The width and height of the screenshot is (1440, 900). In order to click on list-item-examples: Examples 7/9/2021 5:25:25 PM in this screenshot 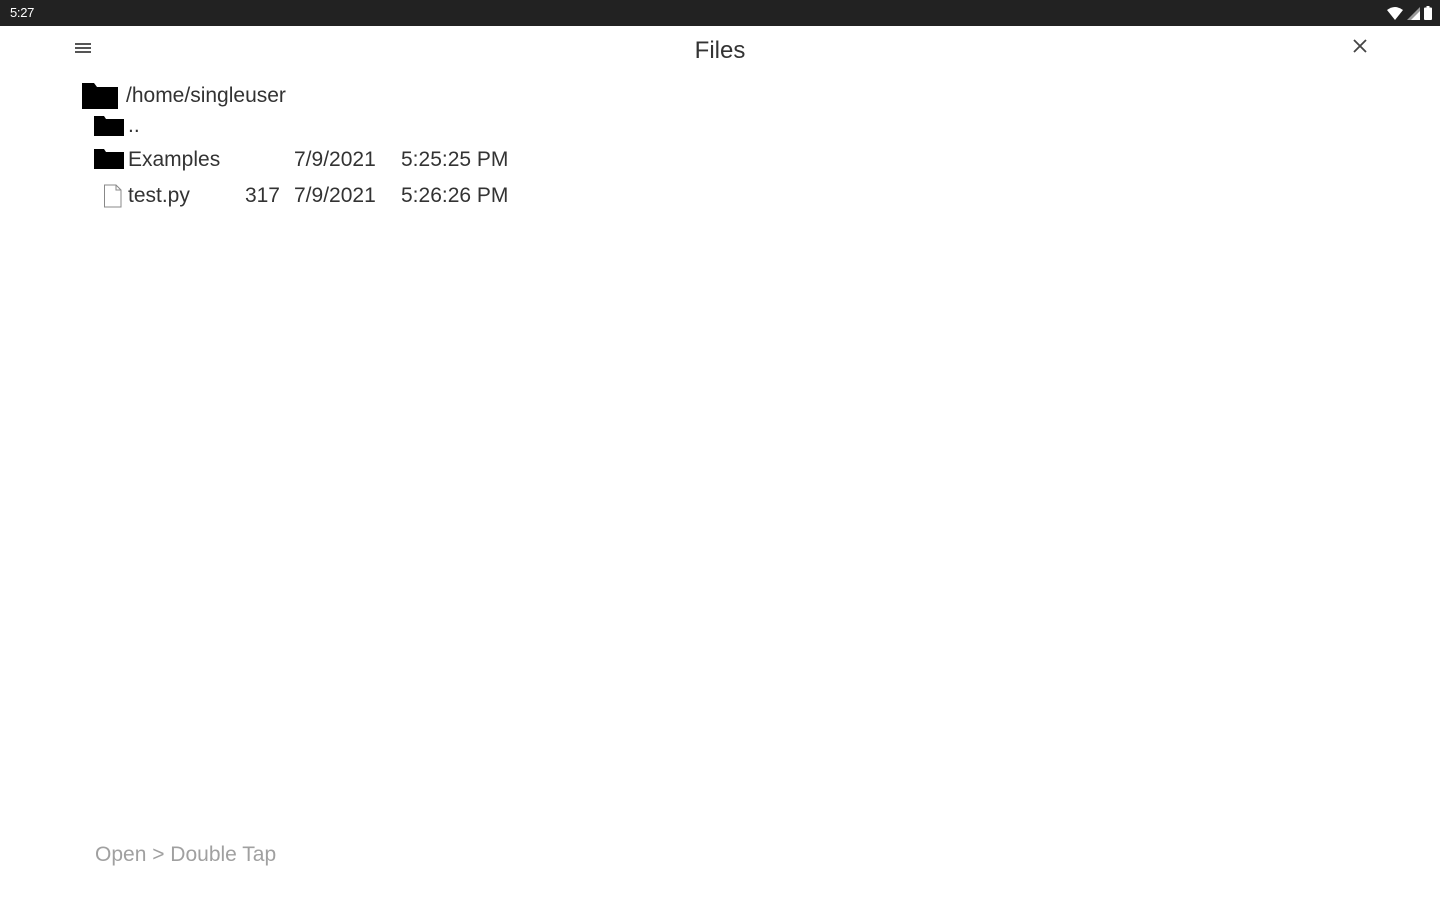, I will do `click(314, 160)`.